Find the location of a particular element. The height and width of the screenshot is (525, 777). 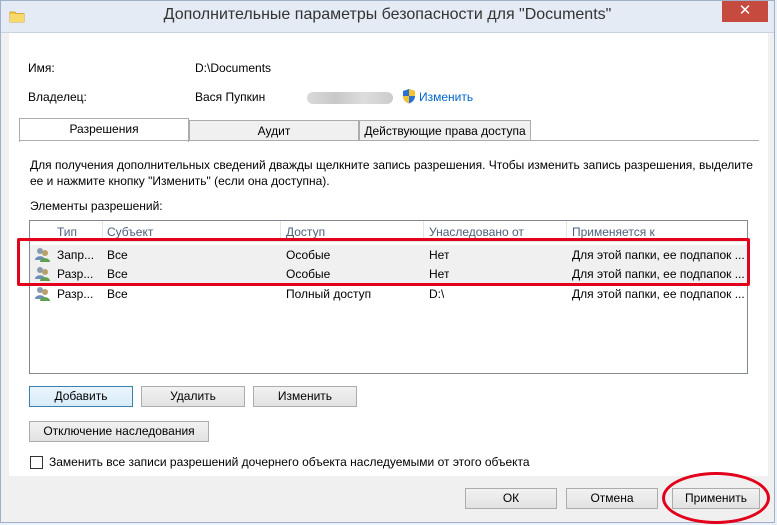

owner-value: Вася Пупкин is located at coordinates (230, 97).